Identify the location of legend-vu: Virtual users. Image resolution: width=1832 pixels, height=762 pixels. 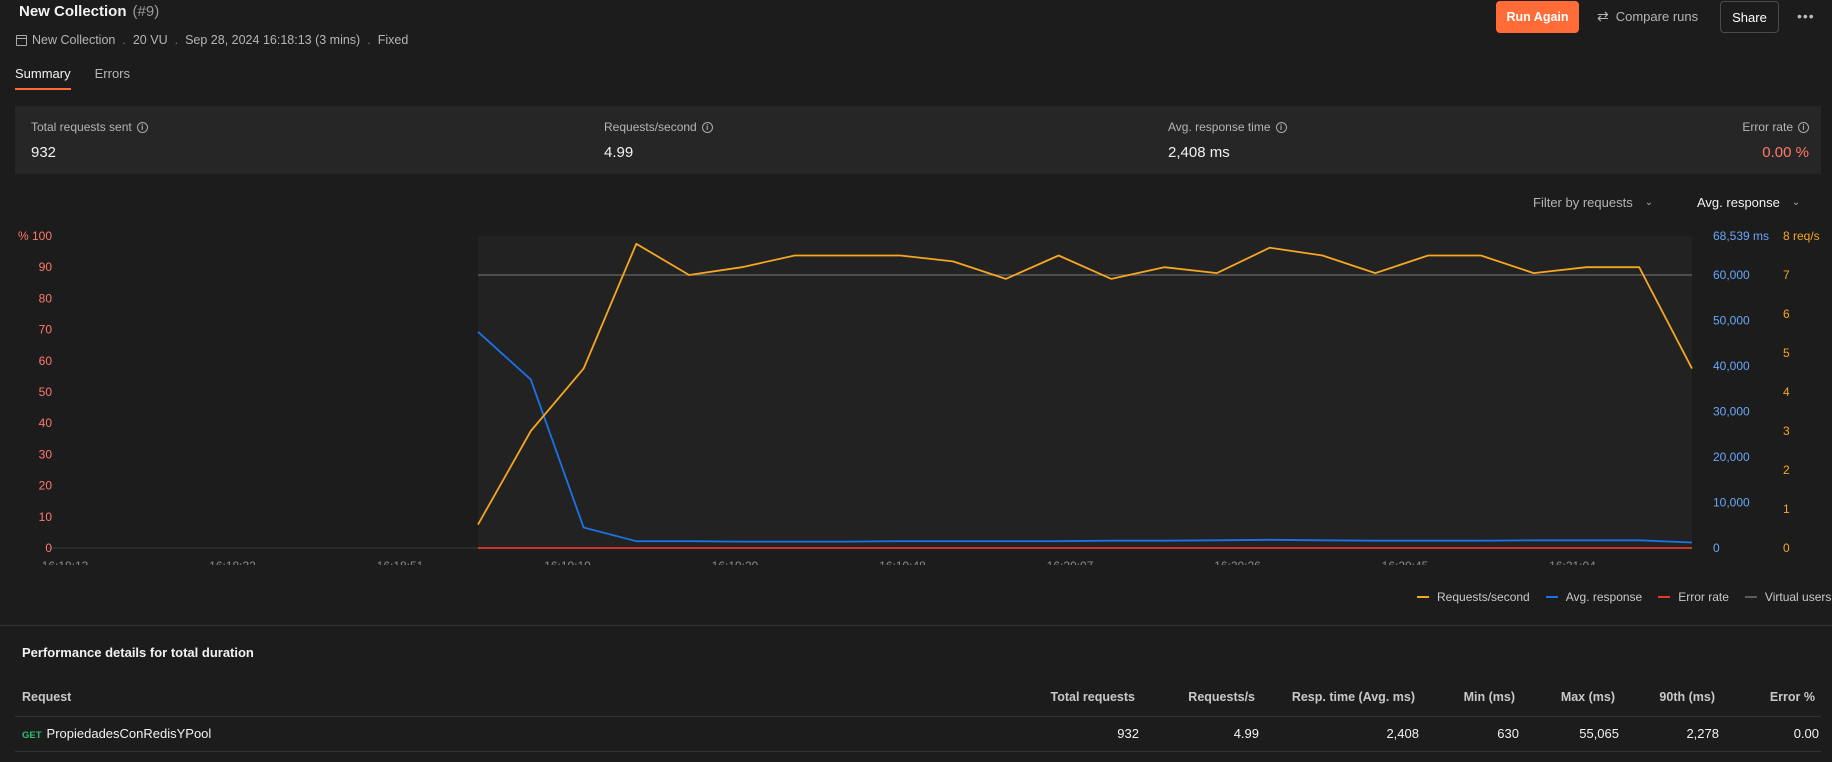
(1798, 597).